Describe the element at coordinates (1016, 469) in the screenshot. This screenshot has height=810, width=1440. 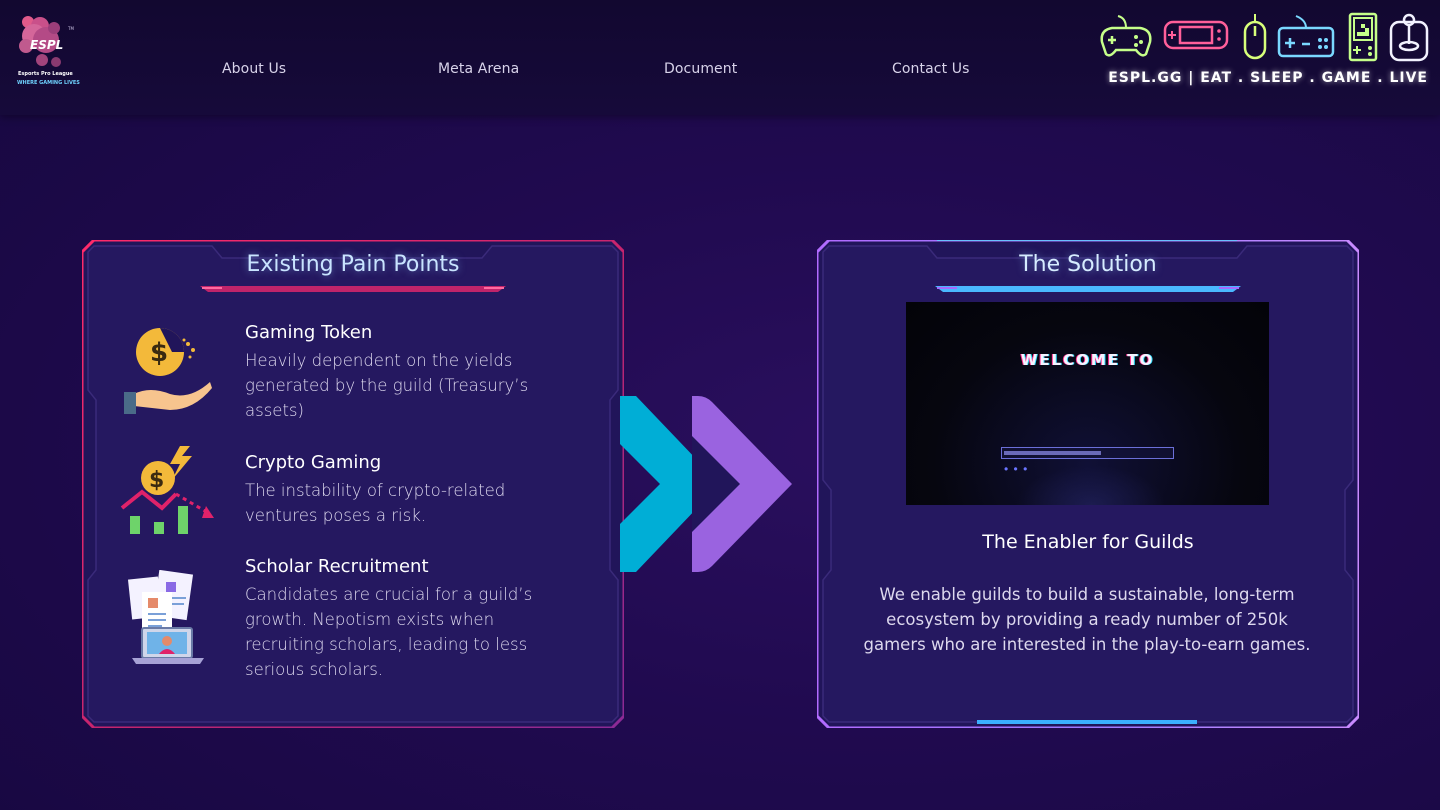
I see `loading-dots: • • •` at that location.